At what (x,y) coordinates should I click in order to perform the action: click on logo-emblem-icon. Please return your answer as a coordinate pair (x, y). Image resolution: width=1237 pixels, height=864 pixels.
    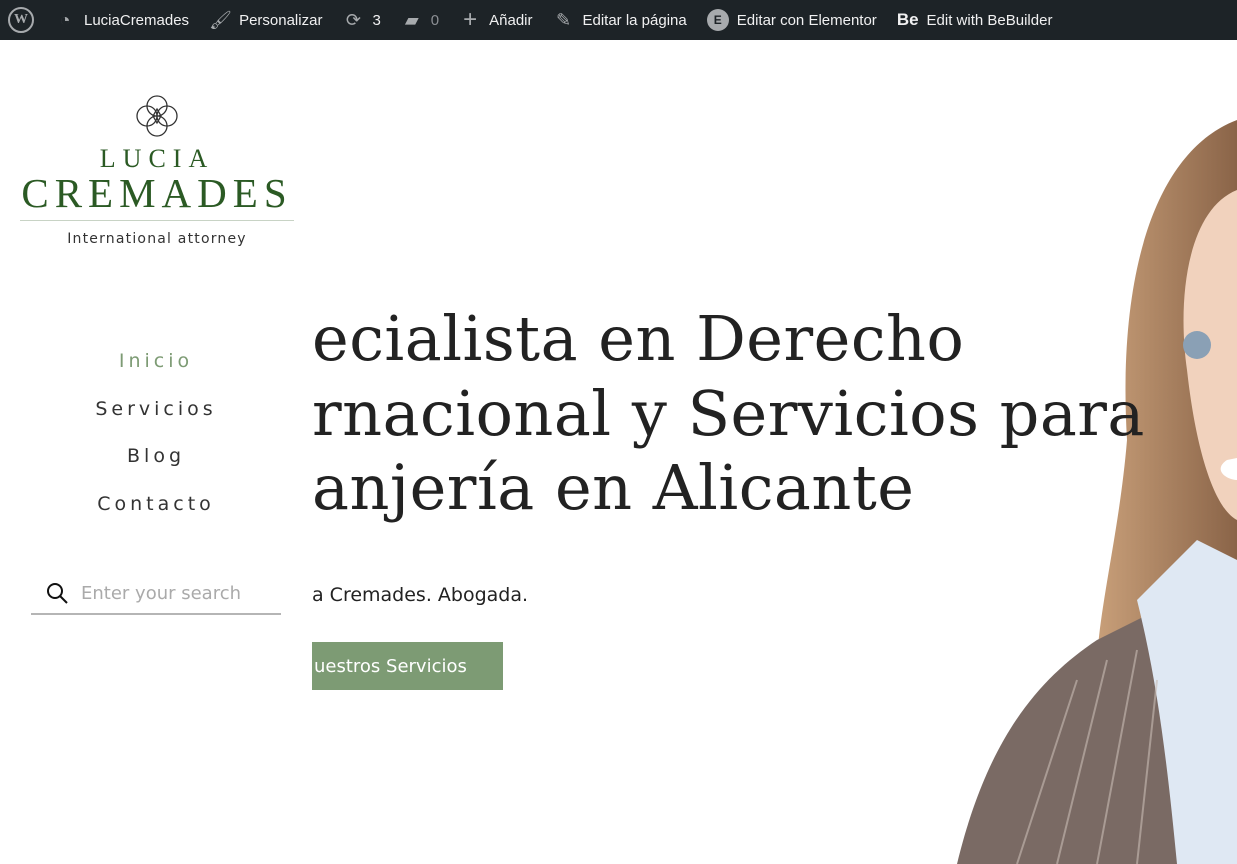
    Looking at the image, I should click on (157, 116).